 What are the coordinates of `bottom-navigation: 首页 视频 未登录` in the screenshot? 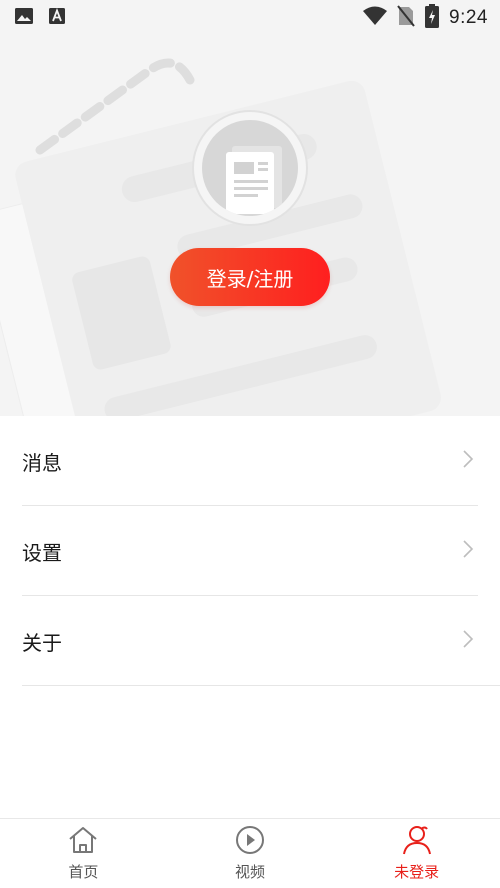 It's located at (250, 853).